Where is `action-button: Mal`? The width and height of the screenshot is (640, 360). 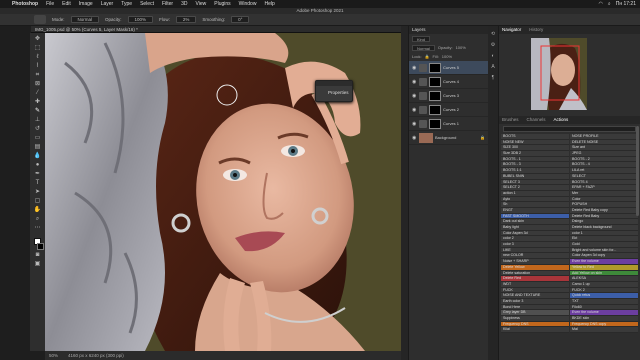
action-button: Mal is located at coordinates (604, 330).